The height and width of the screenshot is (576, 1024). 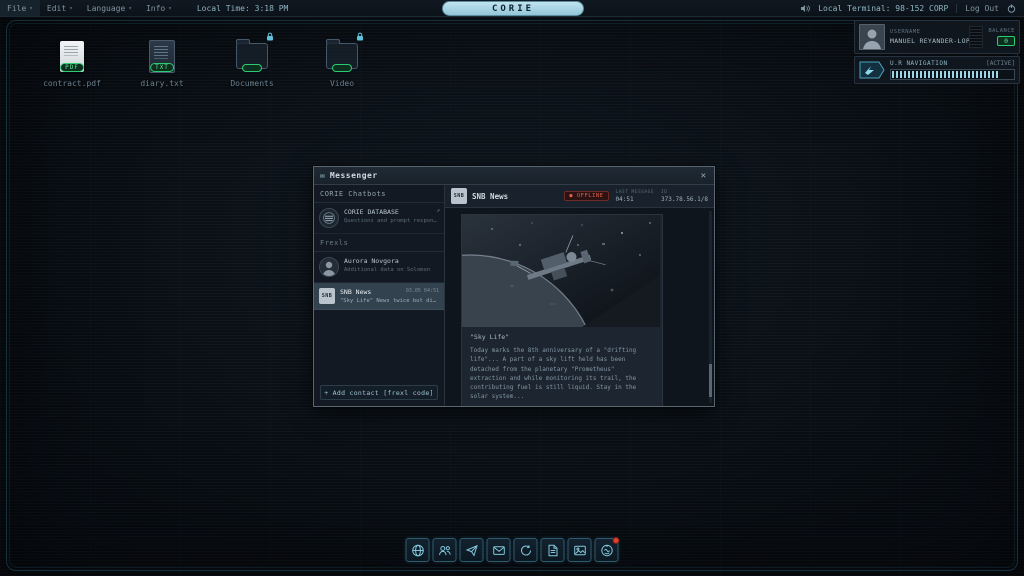 What do you see at coordinates (20, 8) in the screenshot?
I see `menu-file: File ▾` at bounding box center [20, 8].